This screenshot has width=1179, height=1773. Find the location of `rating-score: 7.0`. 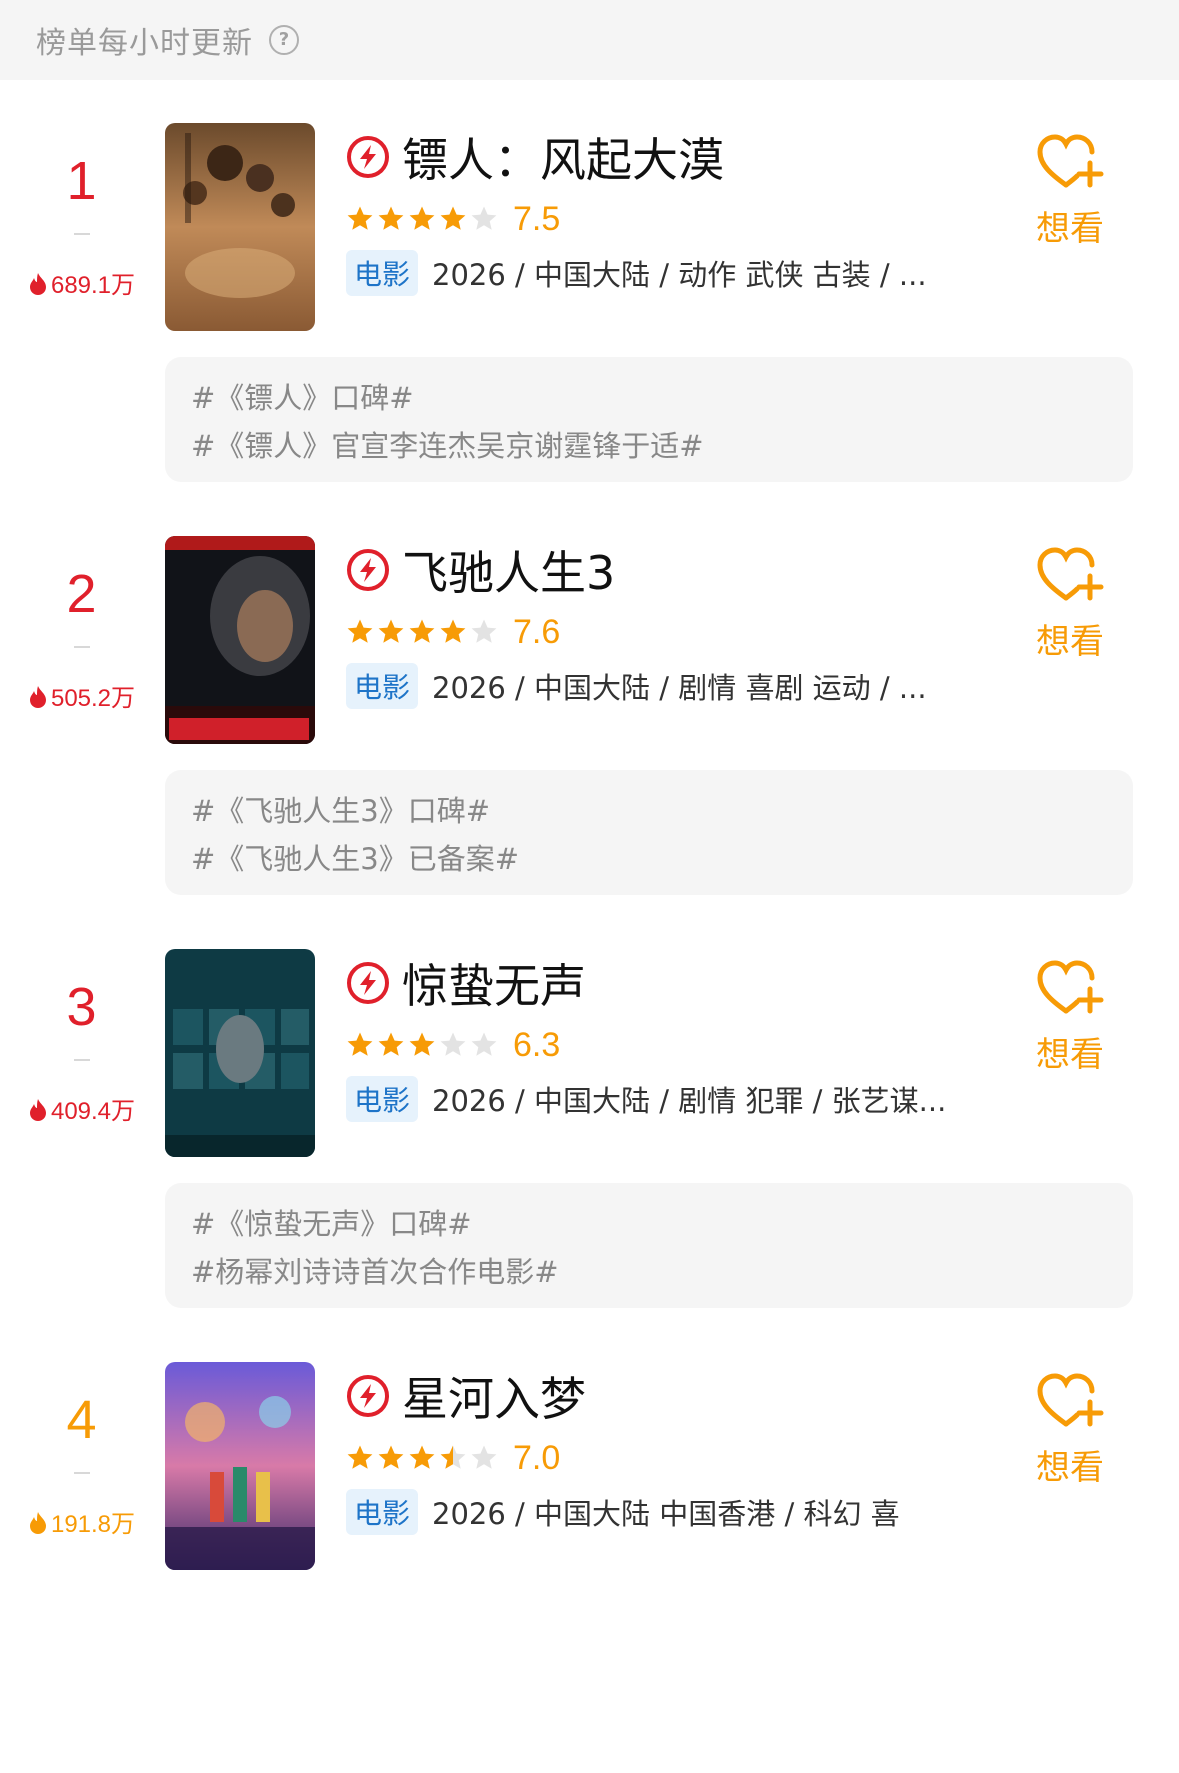

rating-score: 7.0 is located at coordinates (537, 1457).